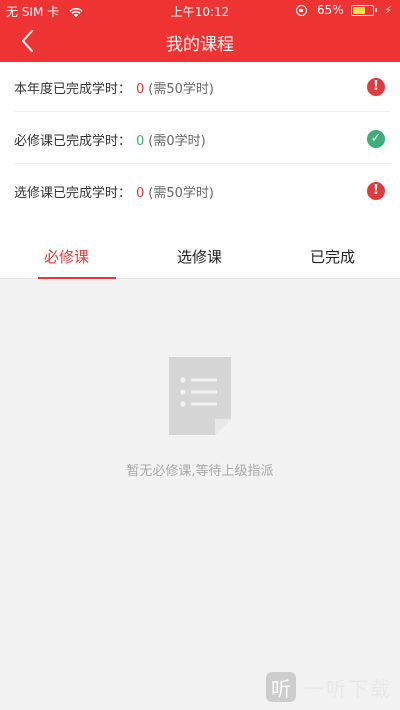  What do you see at coordinates (302, 10) in the screenshot?
I see `rotation-lock-icon` at bounding box center [302, 10].